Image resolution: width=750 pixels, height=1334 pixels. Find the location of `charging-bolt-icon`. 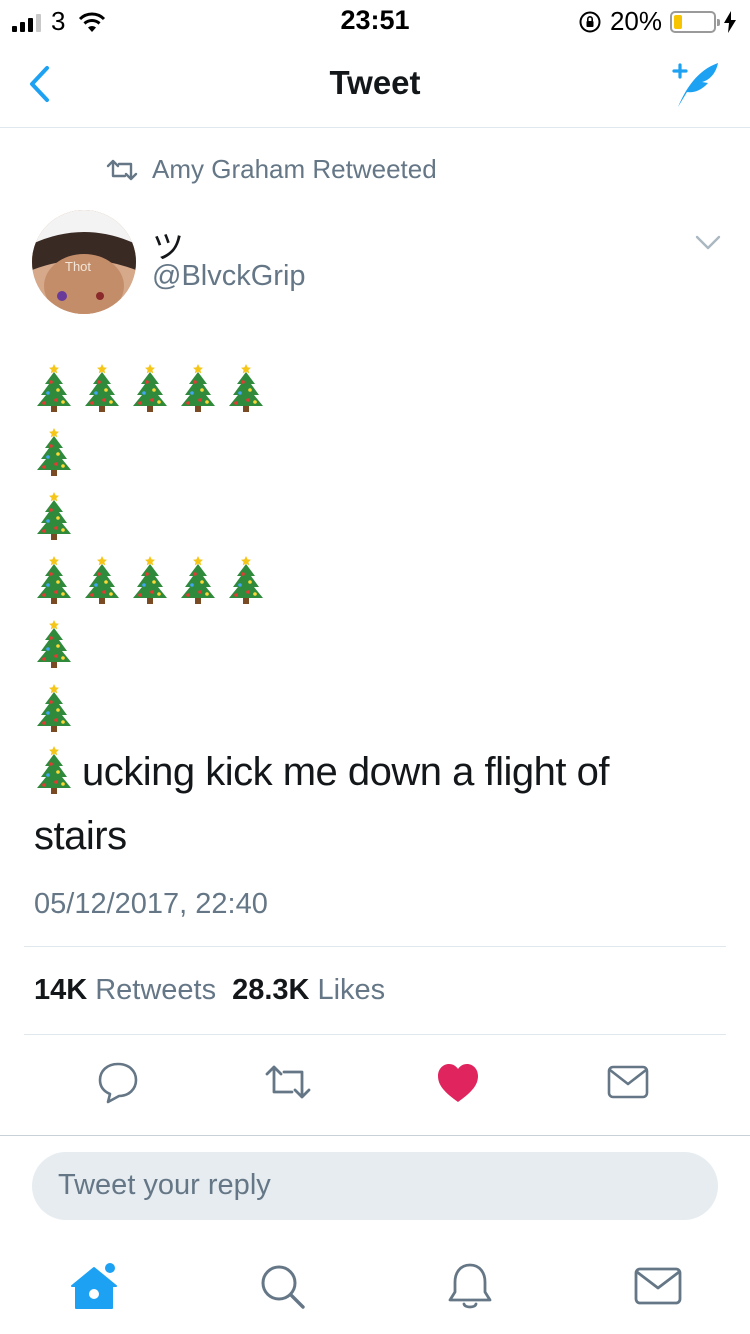

charging-bolt-icon is located at coordinates (730, 21).